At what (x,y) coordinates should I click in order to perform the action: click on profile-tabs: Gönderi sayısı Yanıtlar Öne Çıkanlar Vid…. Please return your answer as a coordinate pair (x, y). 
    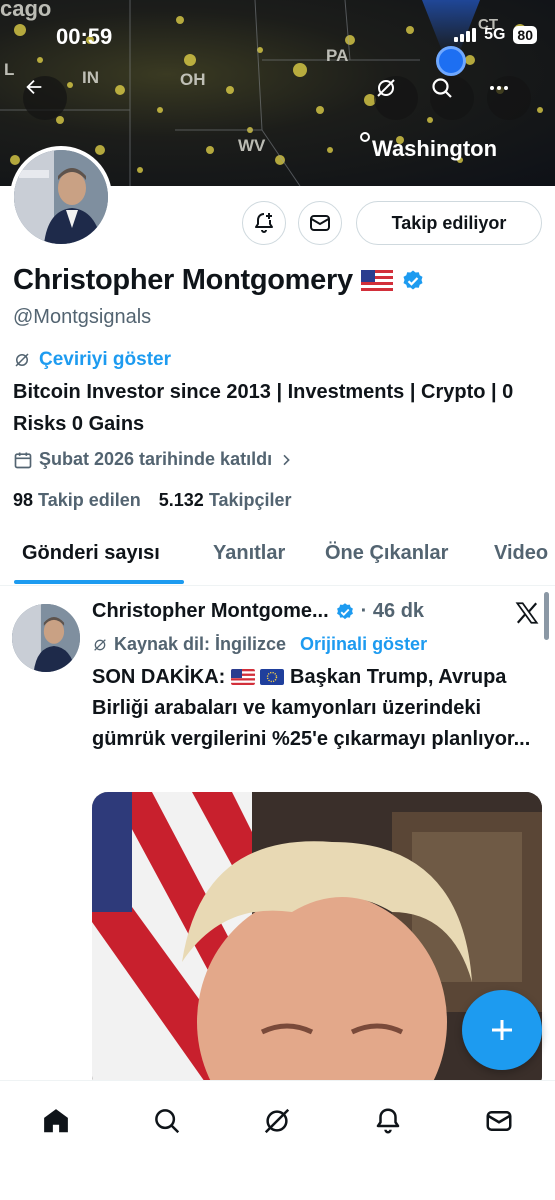
    Looking at the image, I should click on (277, 557).